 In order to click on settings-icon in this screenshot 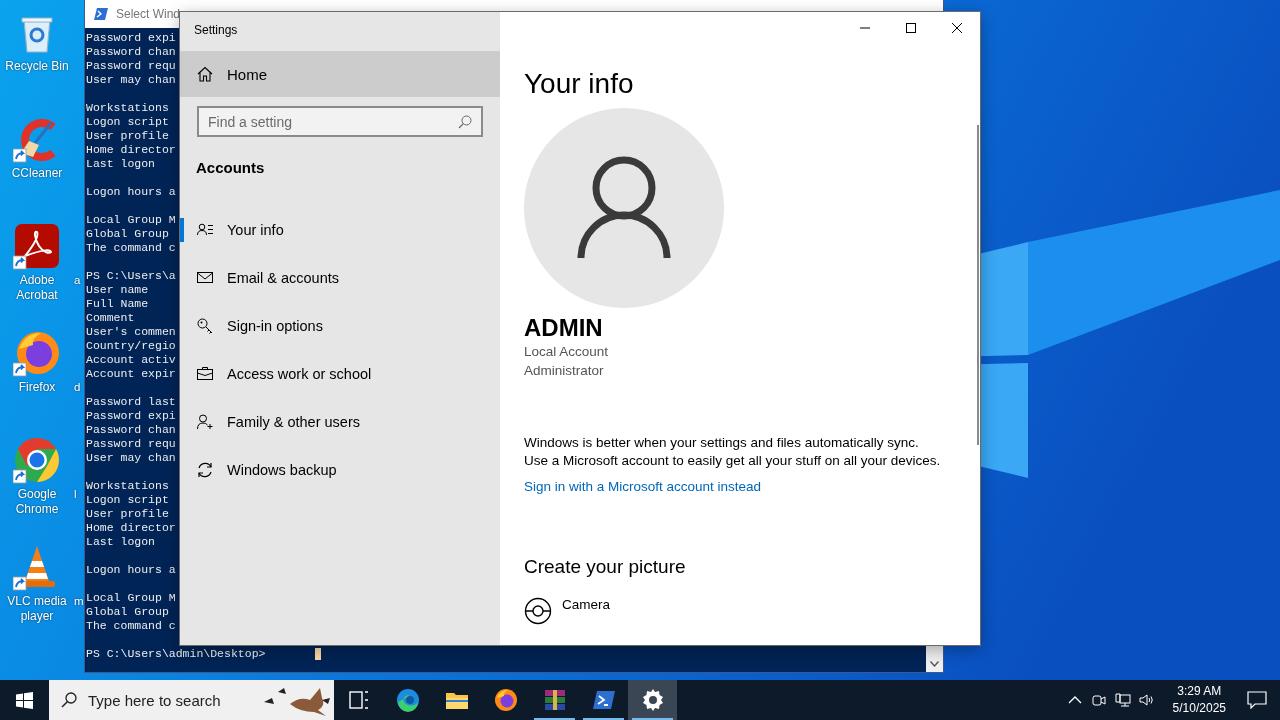, I will do `click(652, 700)`.